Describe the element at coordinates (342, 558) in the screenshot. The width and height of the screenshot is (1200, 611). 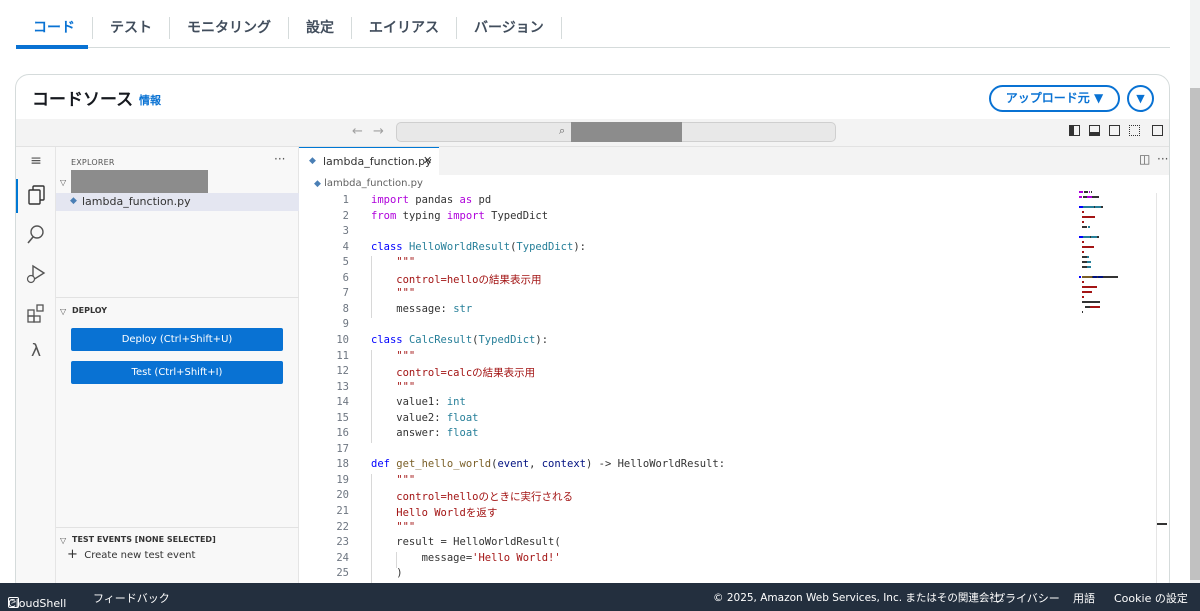
I see `line-number: 24` at that location.